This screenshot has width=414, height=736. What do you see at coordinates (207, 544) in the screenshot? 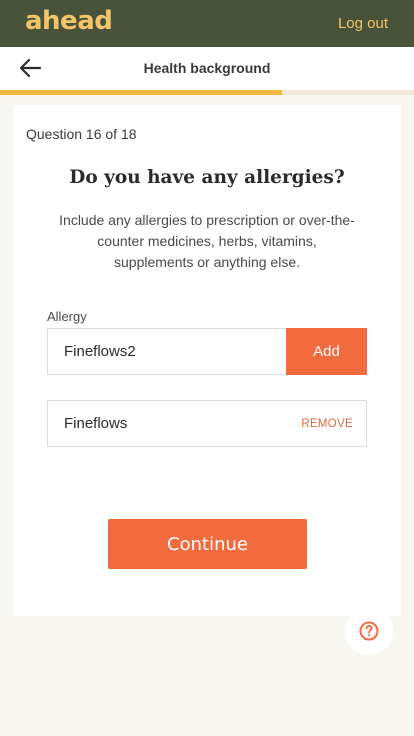
I see `continue-button: Continue` at bounding box center [207, 544].